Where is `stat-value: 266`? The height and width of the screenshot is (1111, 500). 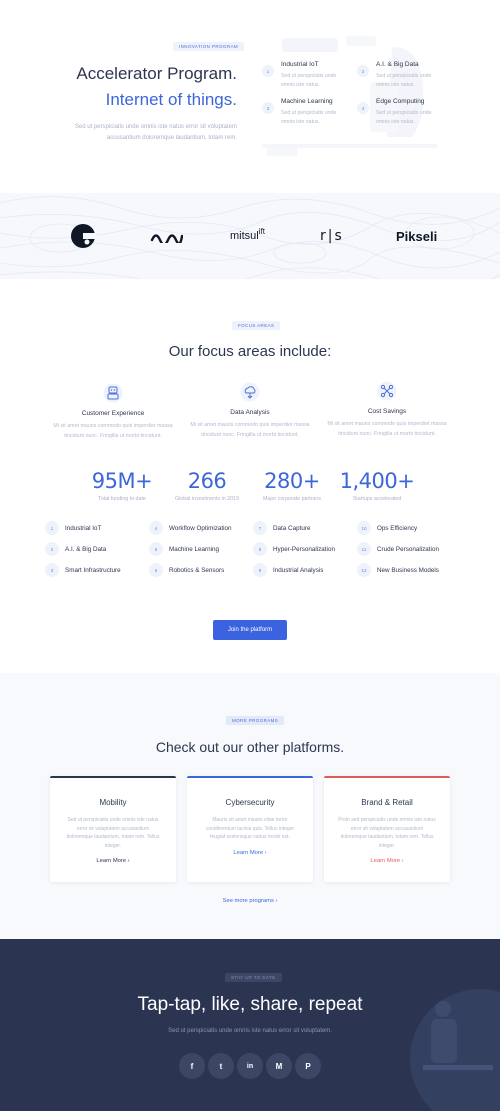 stat-value: 266 is located at coordinates (207, 481).